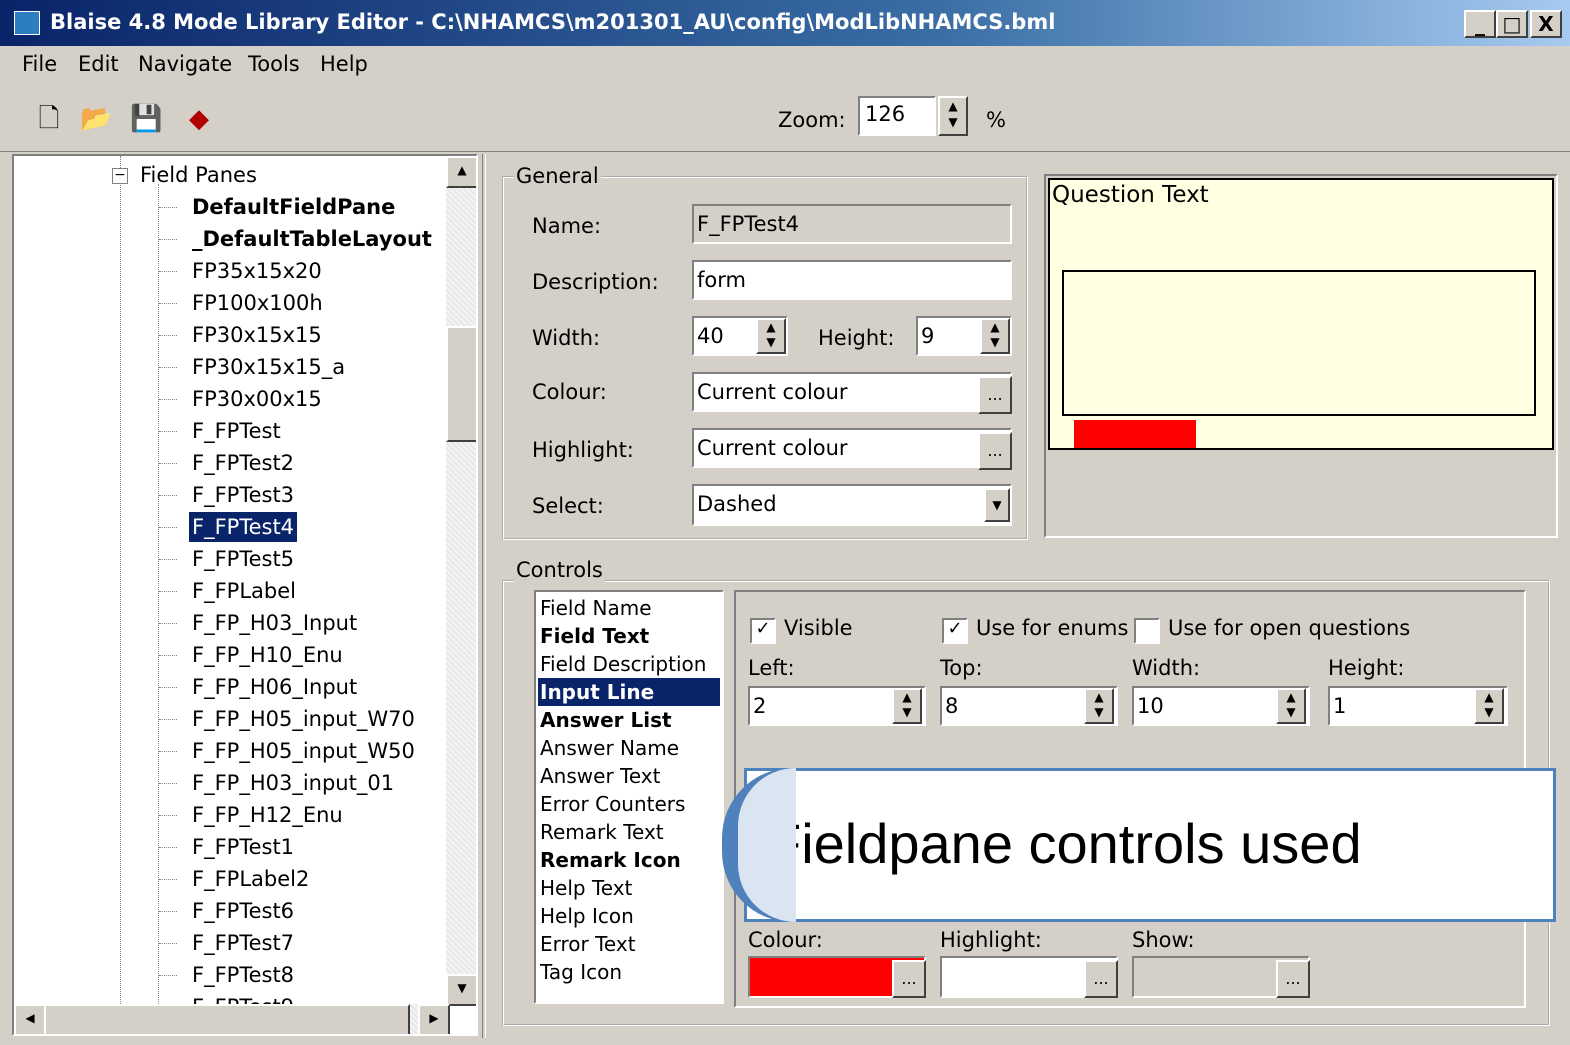 The height and width of the screenshot is (1045, 1570). Describe the element at coordinates (30, 1019) in the screenshot. I see `scroll-left-icon: ◀` at that location.